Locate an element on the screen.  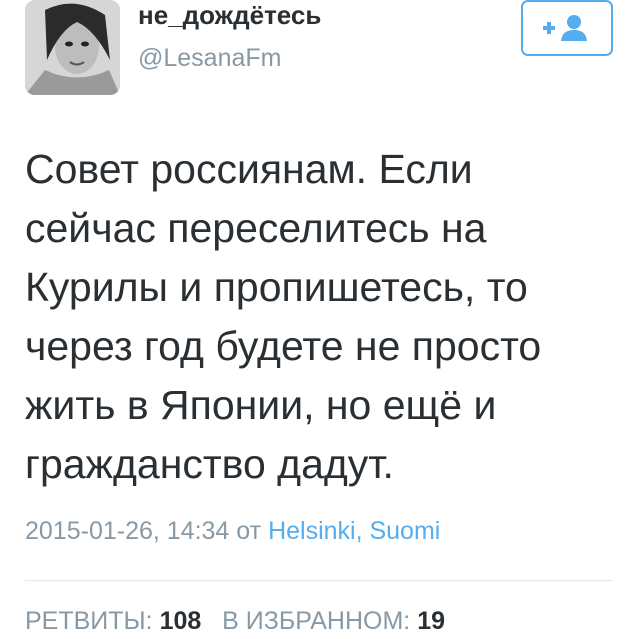
tweet-line: гражданство дадут. is located at coordinates (209, 464).